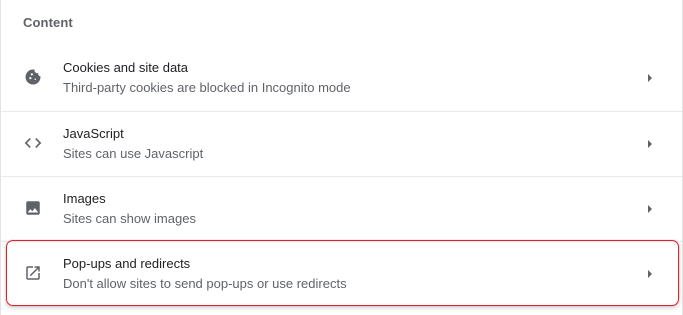 The height and width of the screenshot is (315, 683). I want to click on item-label: Pop-ups and redirects, so click(127, 263).